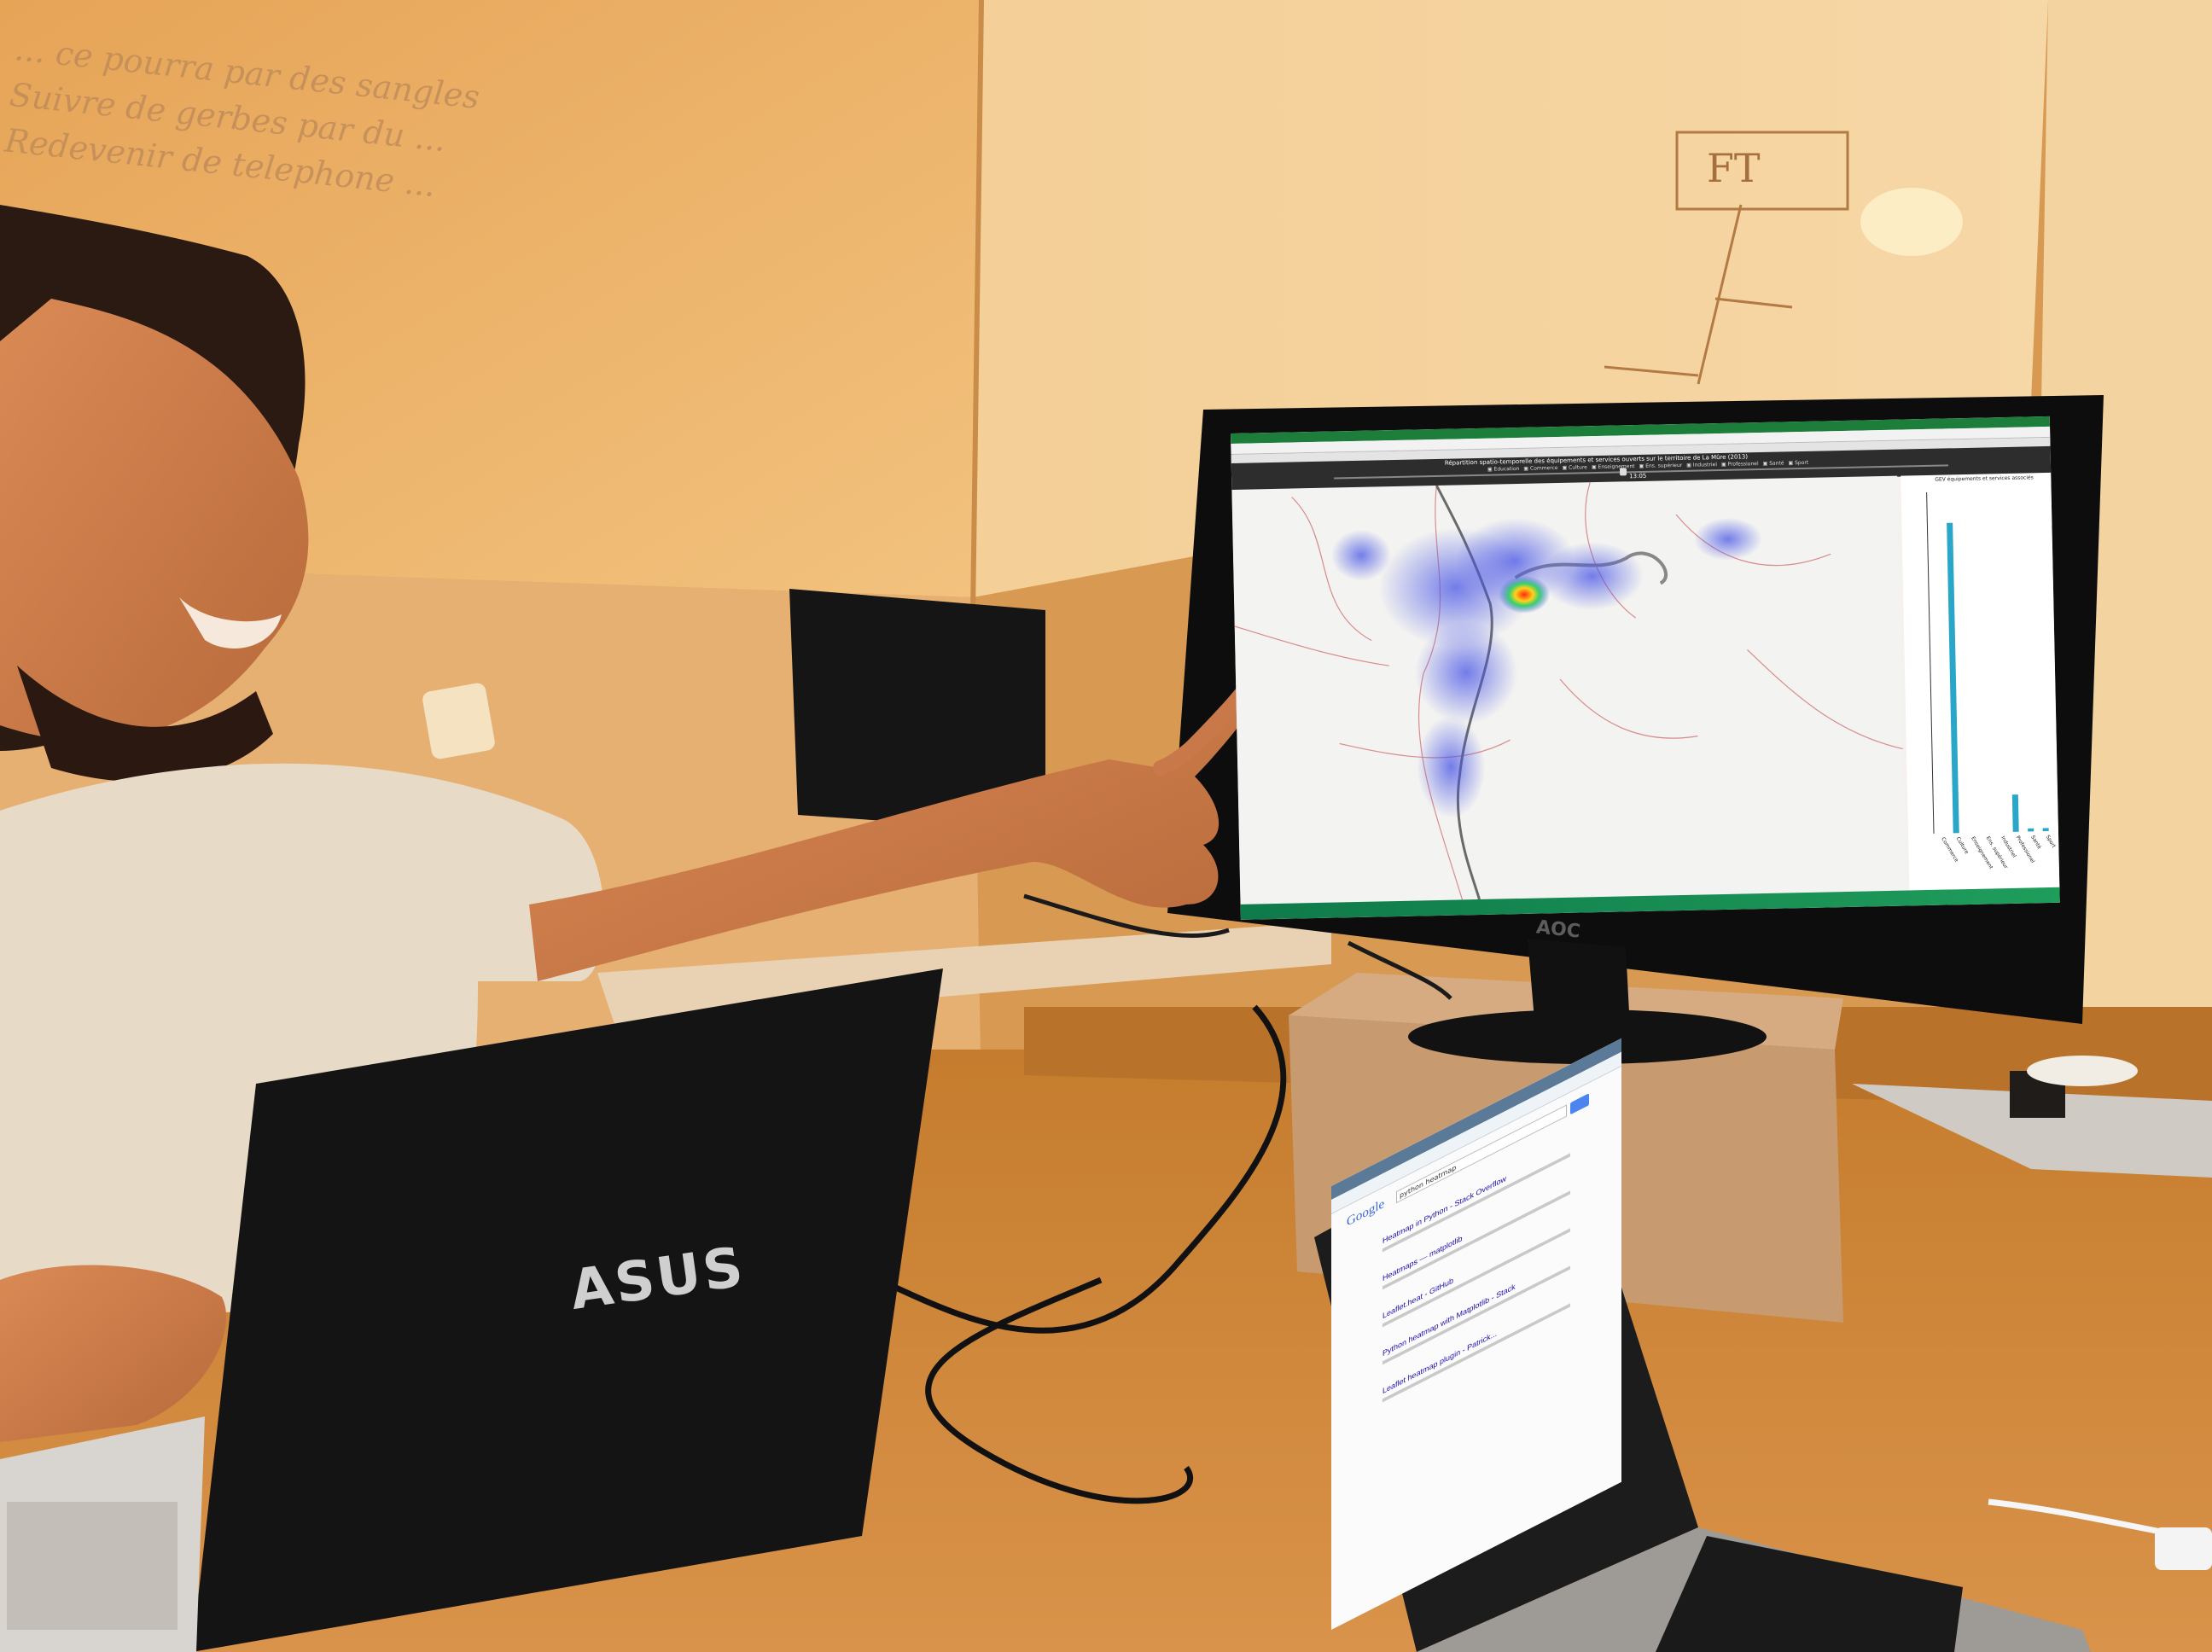 The width and height of the screenshot is (2212, 1652). What do you see at coordinates (1638, 476) in the screenshot?
I see `time-label: 13:05` at bounding box center [1638, 476].